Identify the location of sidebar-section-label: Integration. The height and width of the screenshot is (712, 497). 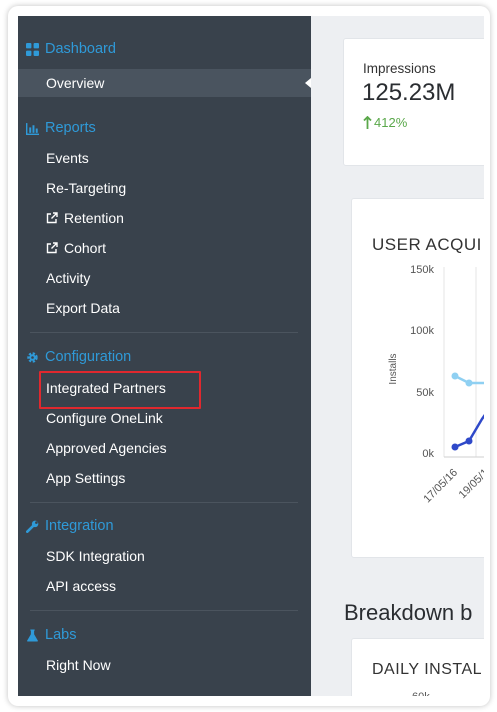
(79, 526).